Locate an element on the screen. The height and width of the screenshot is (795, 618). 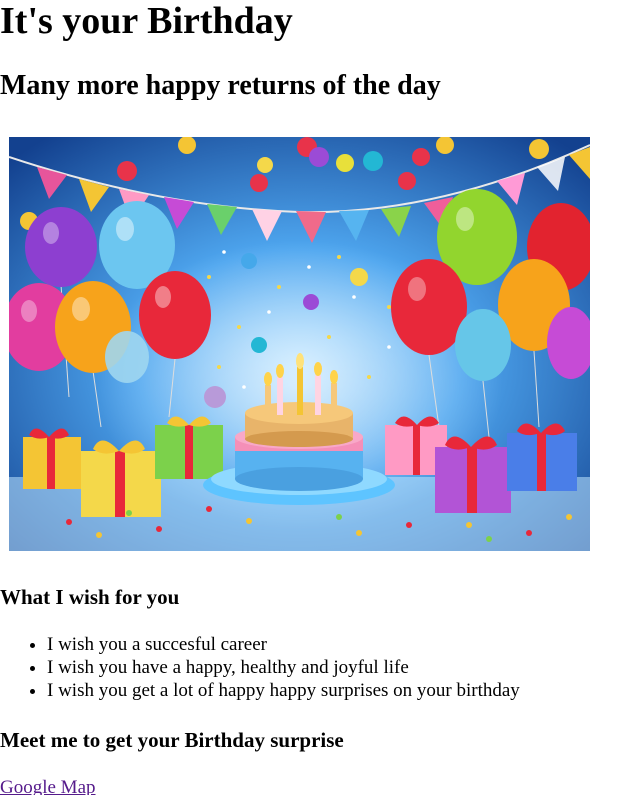
page-title: It's your Birthday is located at coordinates (146, 21).